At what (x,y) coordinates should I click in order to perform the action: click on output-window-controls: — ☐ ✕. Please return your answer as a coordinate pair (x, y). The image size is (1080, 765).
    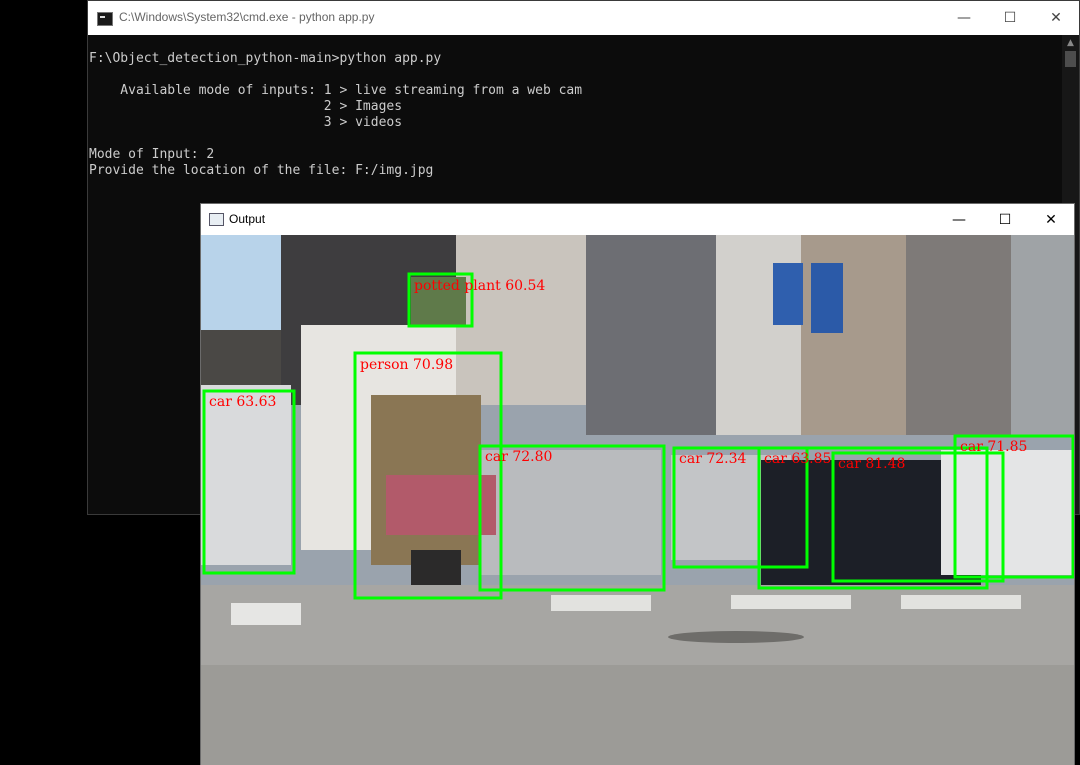
    Looking at the image, I should click on (1005, 219).